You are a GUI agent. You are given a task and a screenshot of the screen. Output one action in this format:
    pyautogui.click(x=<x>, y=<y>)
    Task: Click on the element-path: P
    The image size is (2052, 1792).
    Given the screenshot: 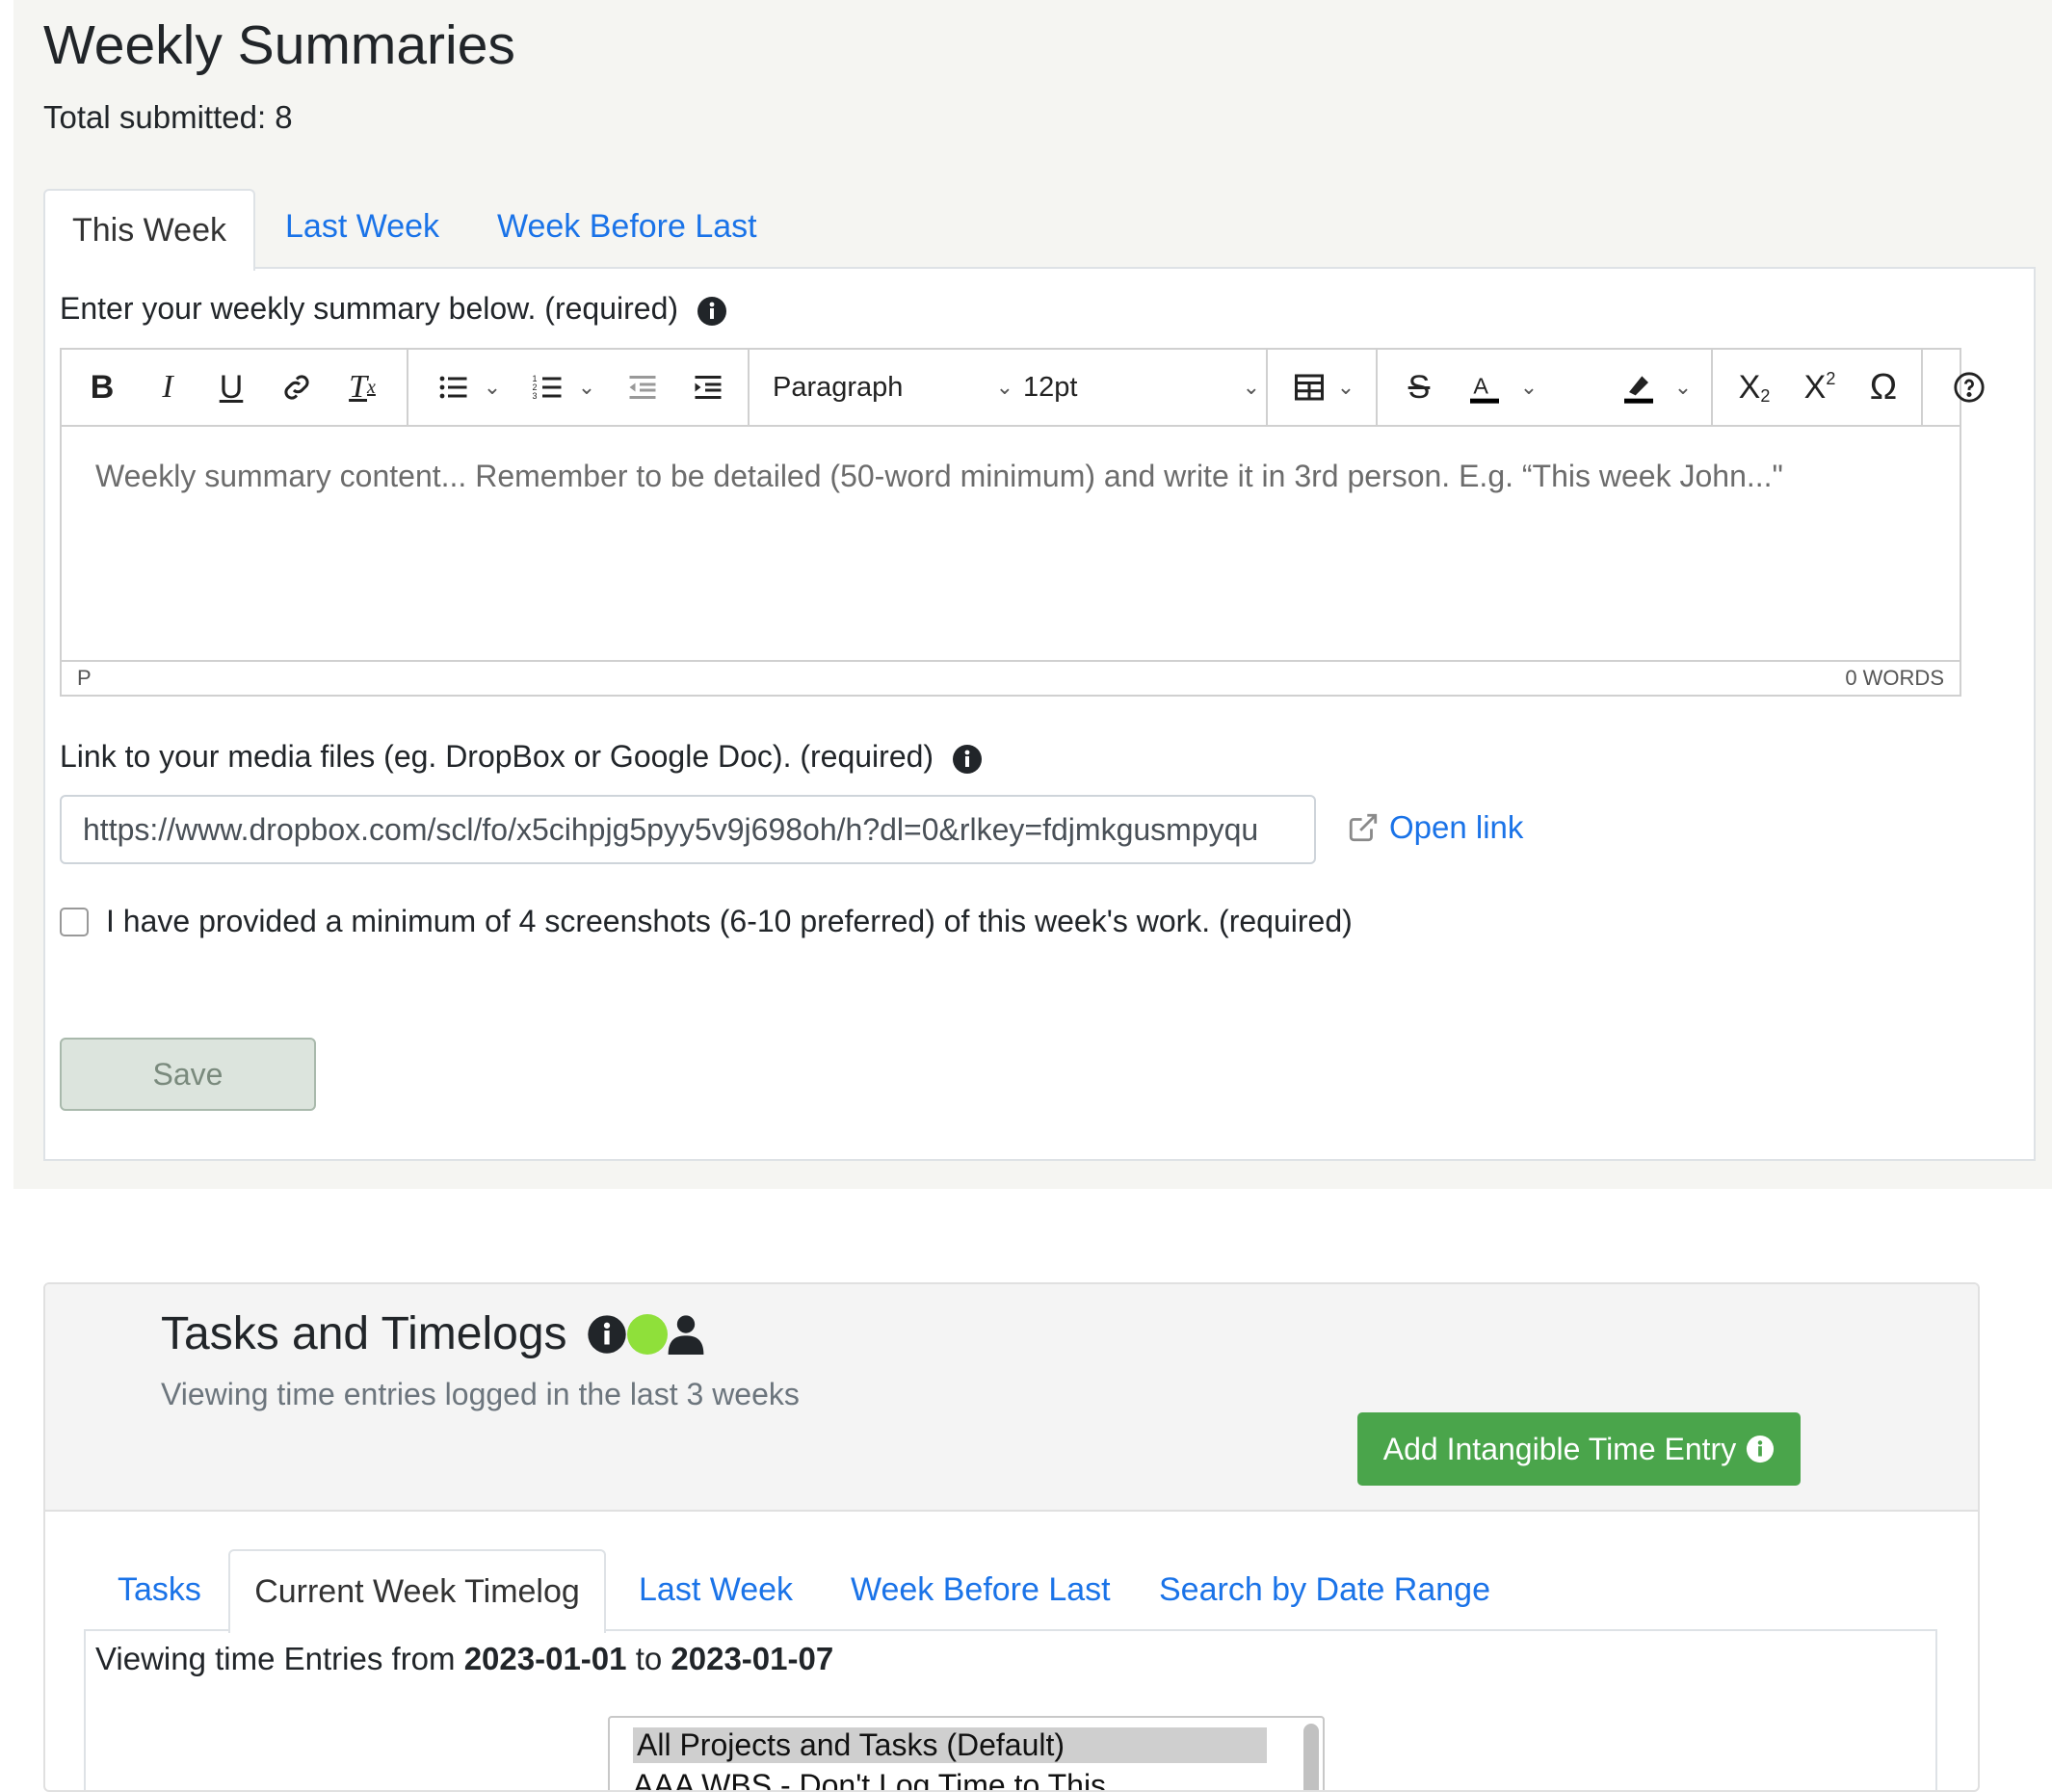 What is the action you would take?
    pyautogui.click(x=84, y=679)
    